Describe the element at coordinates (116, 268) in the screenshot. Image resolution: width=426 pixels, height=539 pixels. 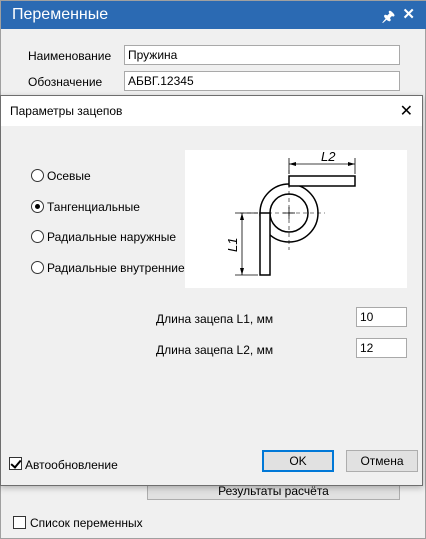
I see `radio-radial-inner-label: Радиальные внутренние` at that location.